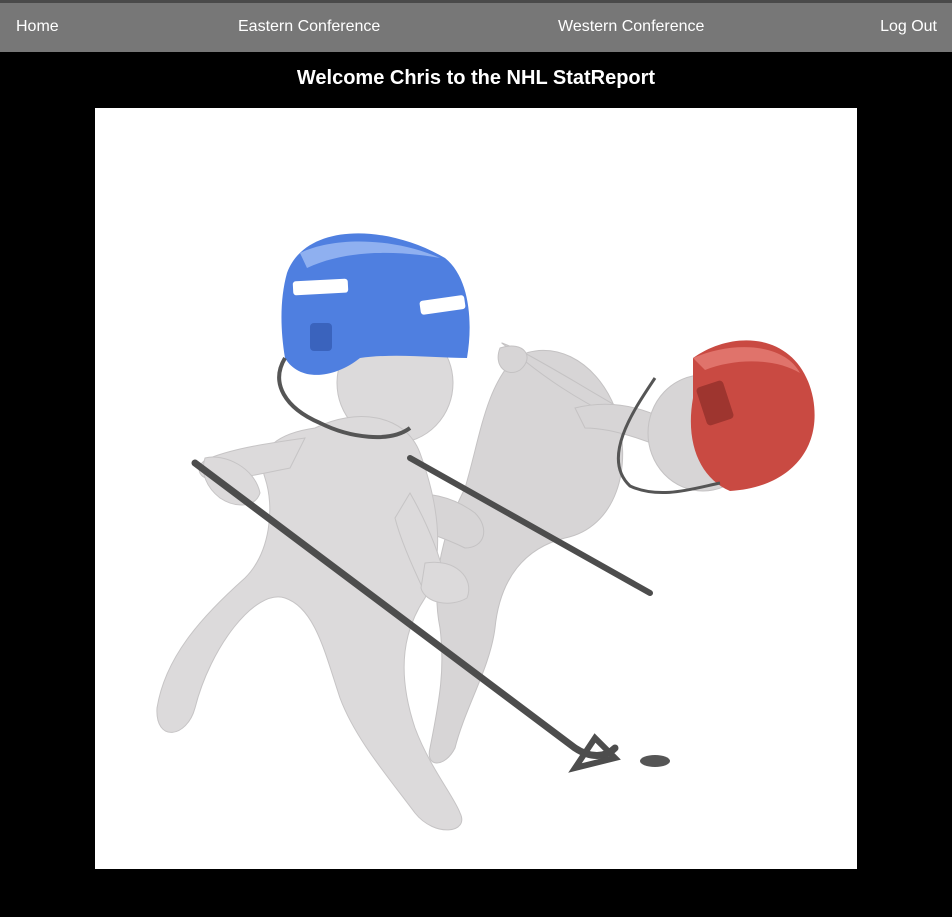 The image size is (952, 917). I want to click on nav-home-link: Home, so click(37, 27).